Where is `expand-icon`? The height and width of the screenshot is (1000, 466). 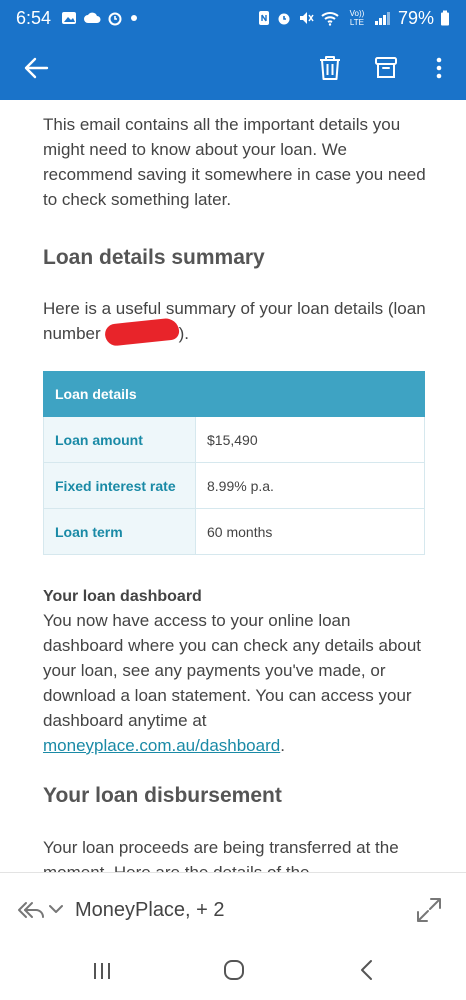
expand-icon is located at coordinates (429, 910).